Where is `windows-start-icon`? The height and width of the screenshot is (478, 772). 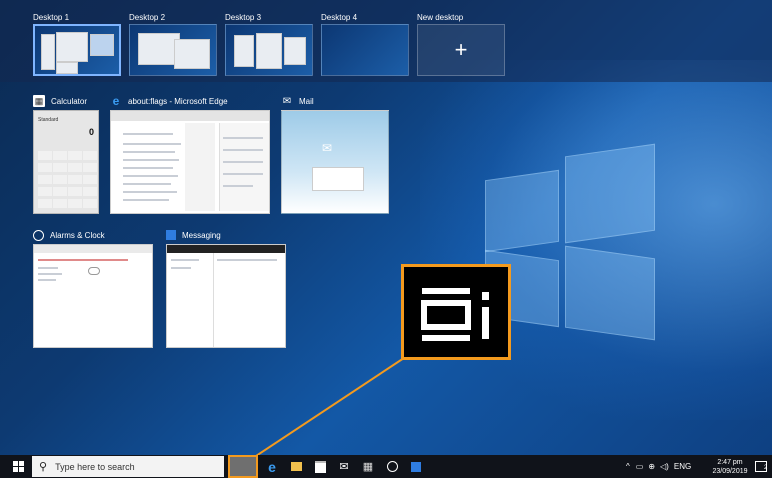
windows-start-icon is located at coordinates (18, 466).